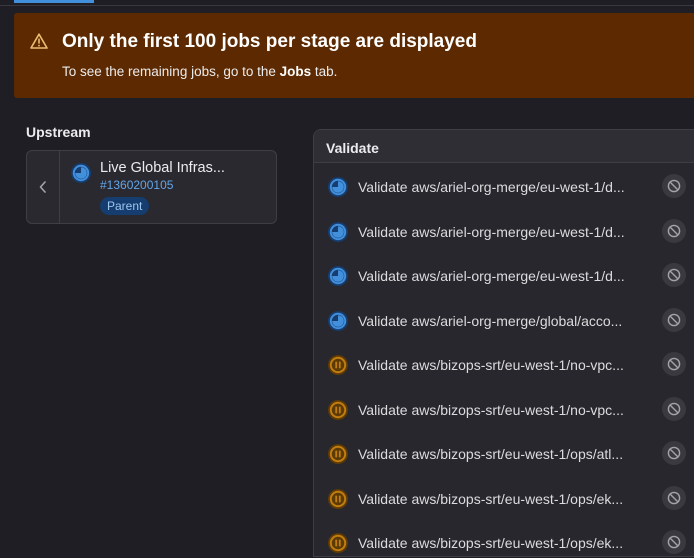 The height and width of the screenshot is (558, 694). I want to click on jobs-tab-link: Jobs, so click(296, 71).